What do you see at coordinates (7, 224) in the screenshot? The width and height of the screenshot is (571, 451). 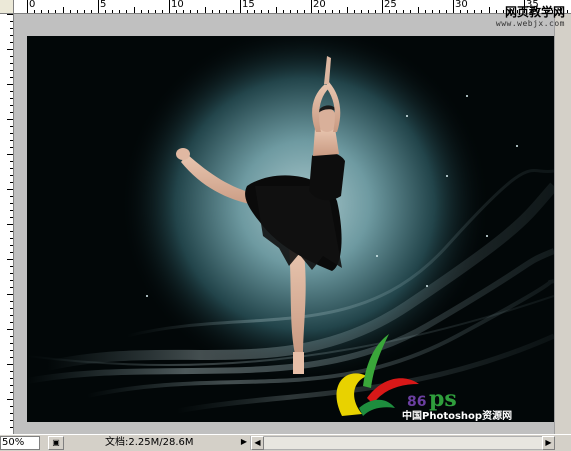 I see `vertical-ruler` at bounding box center [7, 224].